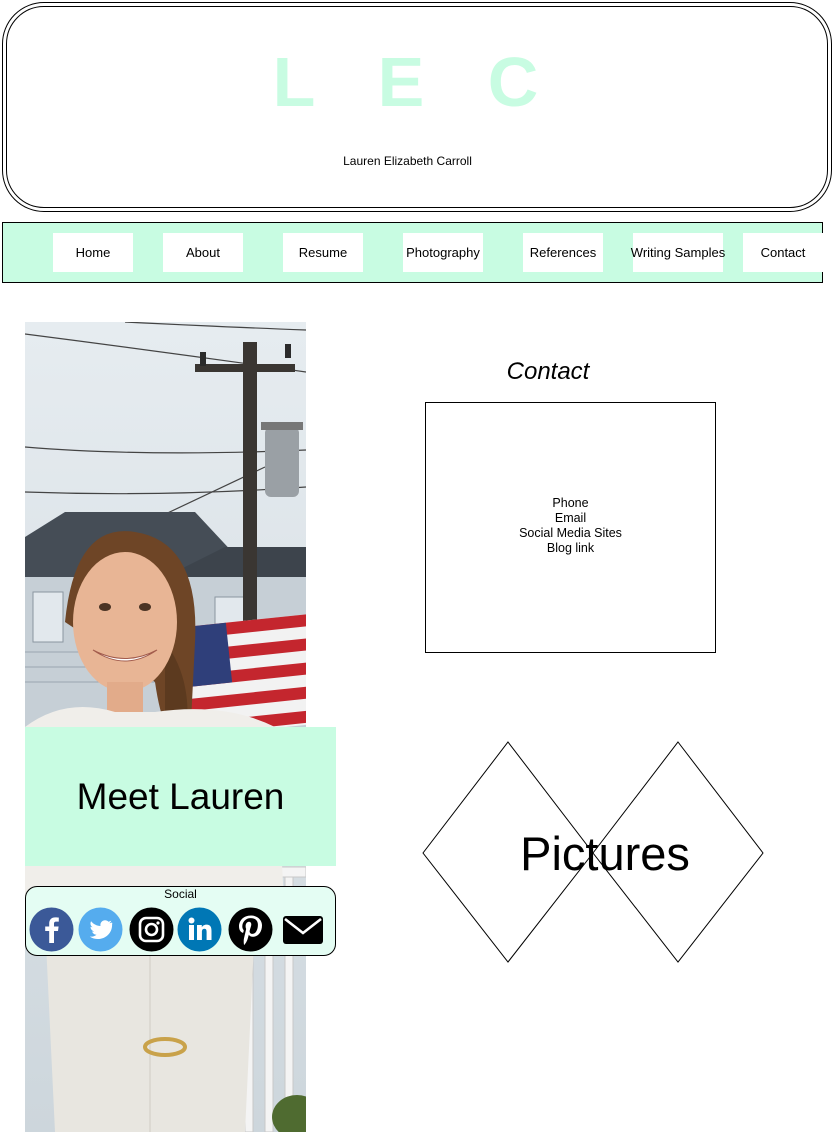 This screenshot has width=833, height=1136. I want to click on site-owner-name: Lauren Elizabeth Carroll, so click(407, 161).